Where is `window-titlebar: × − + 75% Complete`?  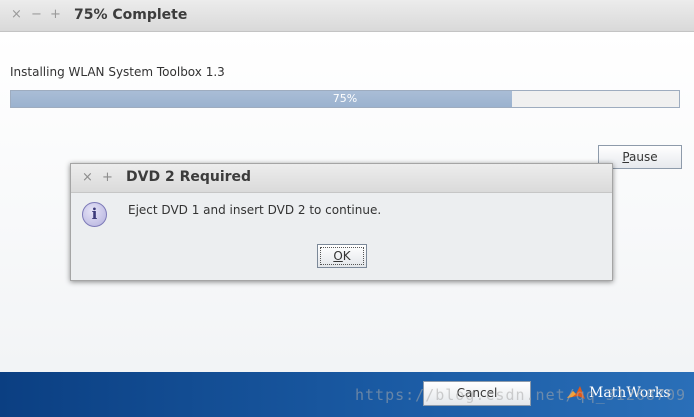 window-titlebar: × − + 75% Complete is located at coordinates (347, 16).